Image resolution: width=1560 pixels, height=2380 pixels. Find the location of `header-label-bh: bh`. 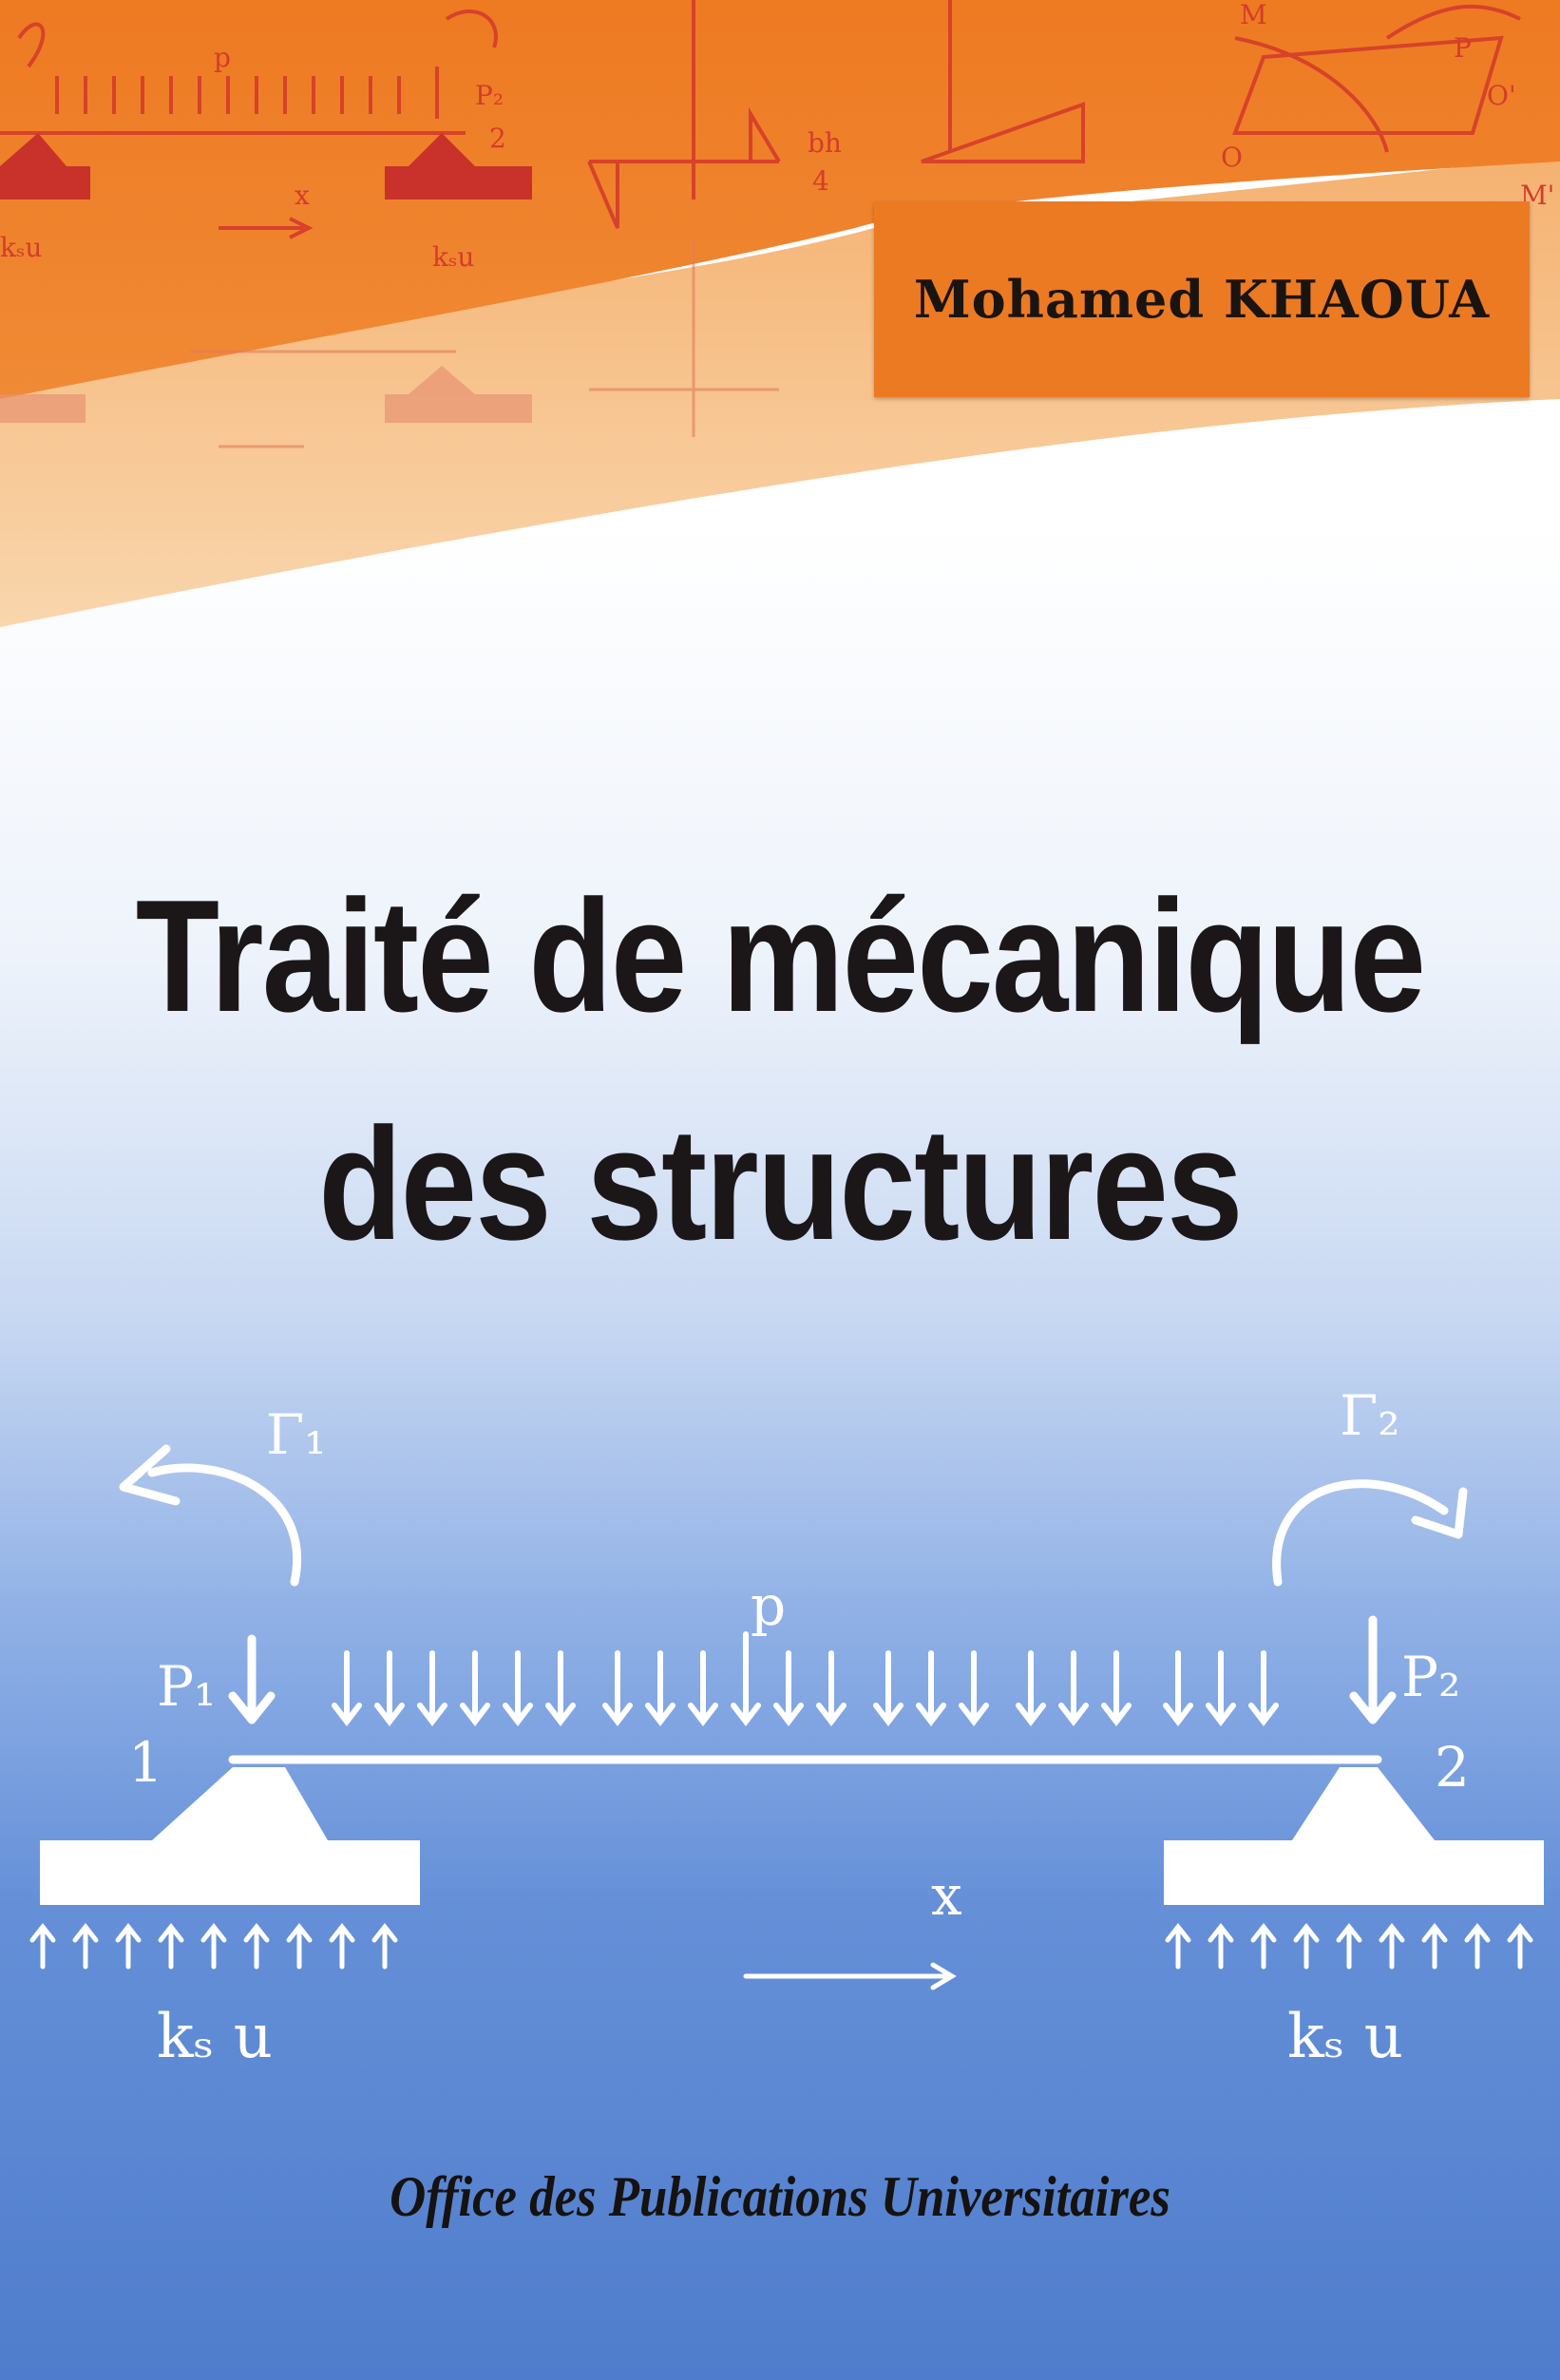

header-label-bh: bh is located at coordinates (825, 143).